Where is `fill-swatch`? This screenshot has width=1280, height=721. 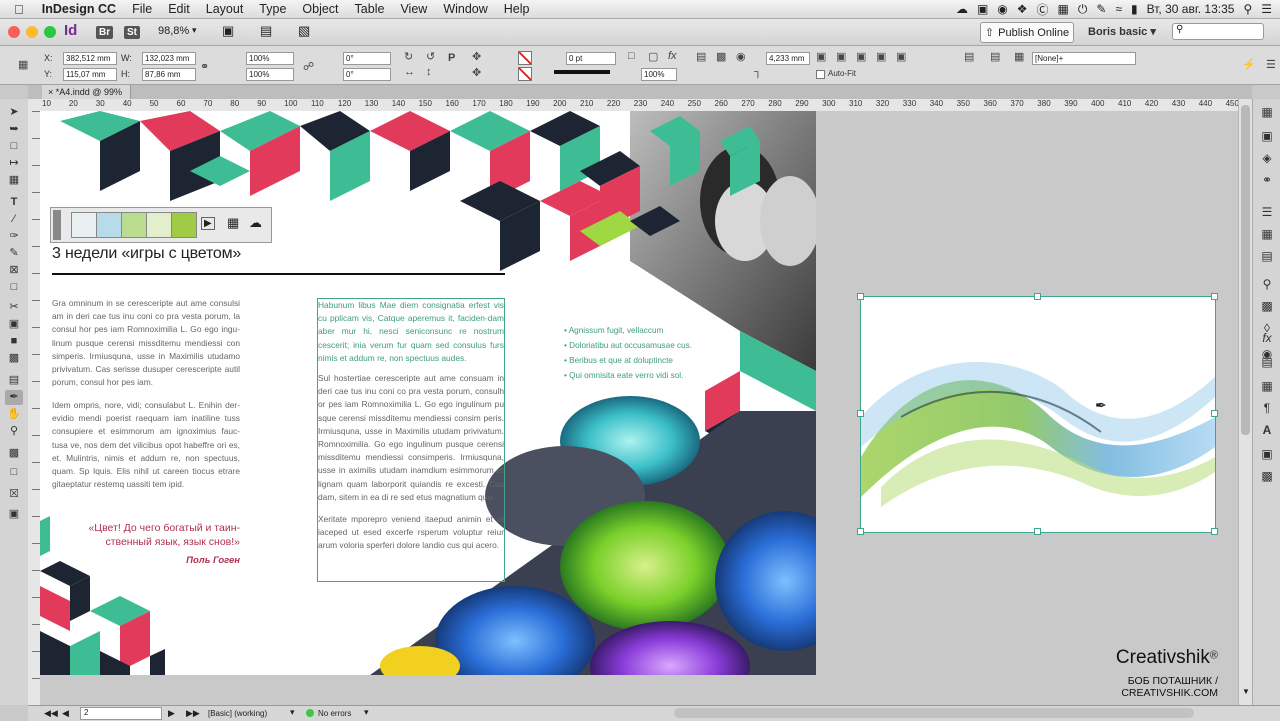
fill-swatch is located at coordinates (525, 58).